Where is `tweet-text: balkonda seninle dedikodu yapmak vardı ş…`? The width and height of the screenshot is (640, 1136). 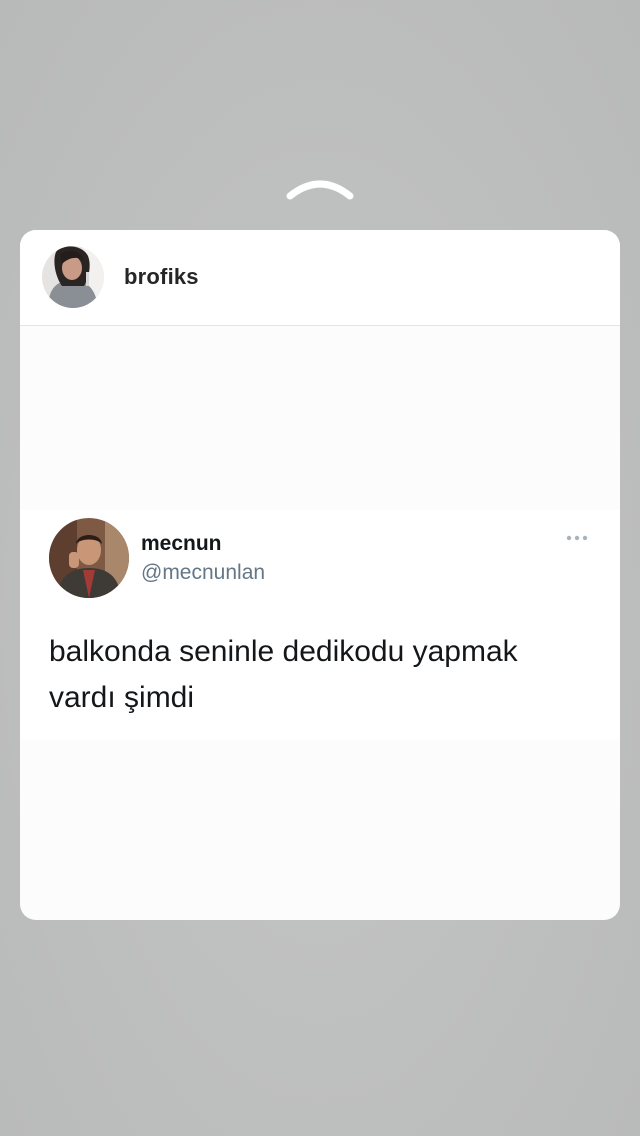 tweet-text: balkonda seninle dedikodu yapmak vardı ş… is located at coordinates (283, 674).